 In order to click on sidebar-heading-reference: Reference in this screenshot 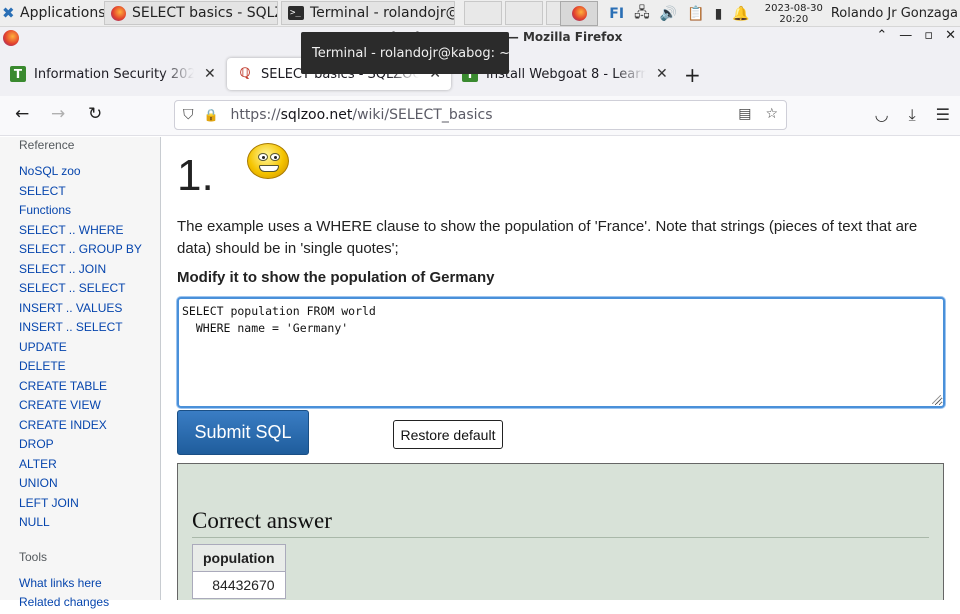, I will do `click(47, 145)`.